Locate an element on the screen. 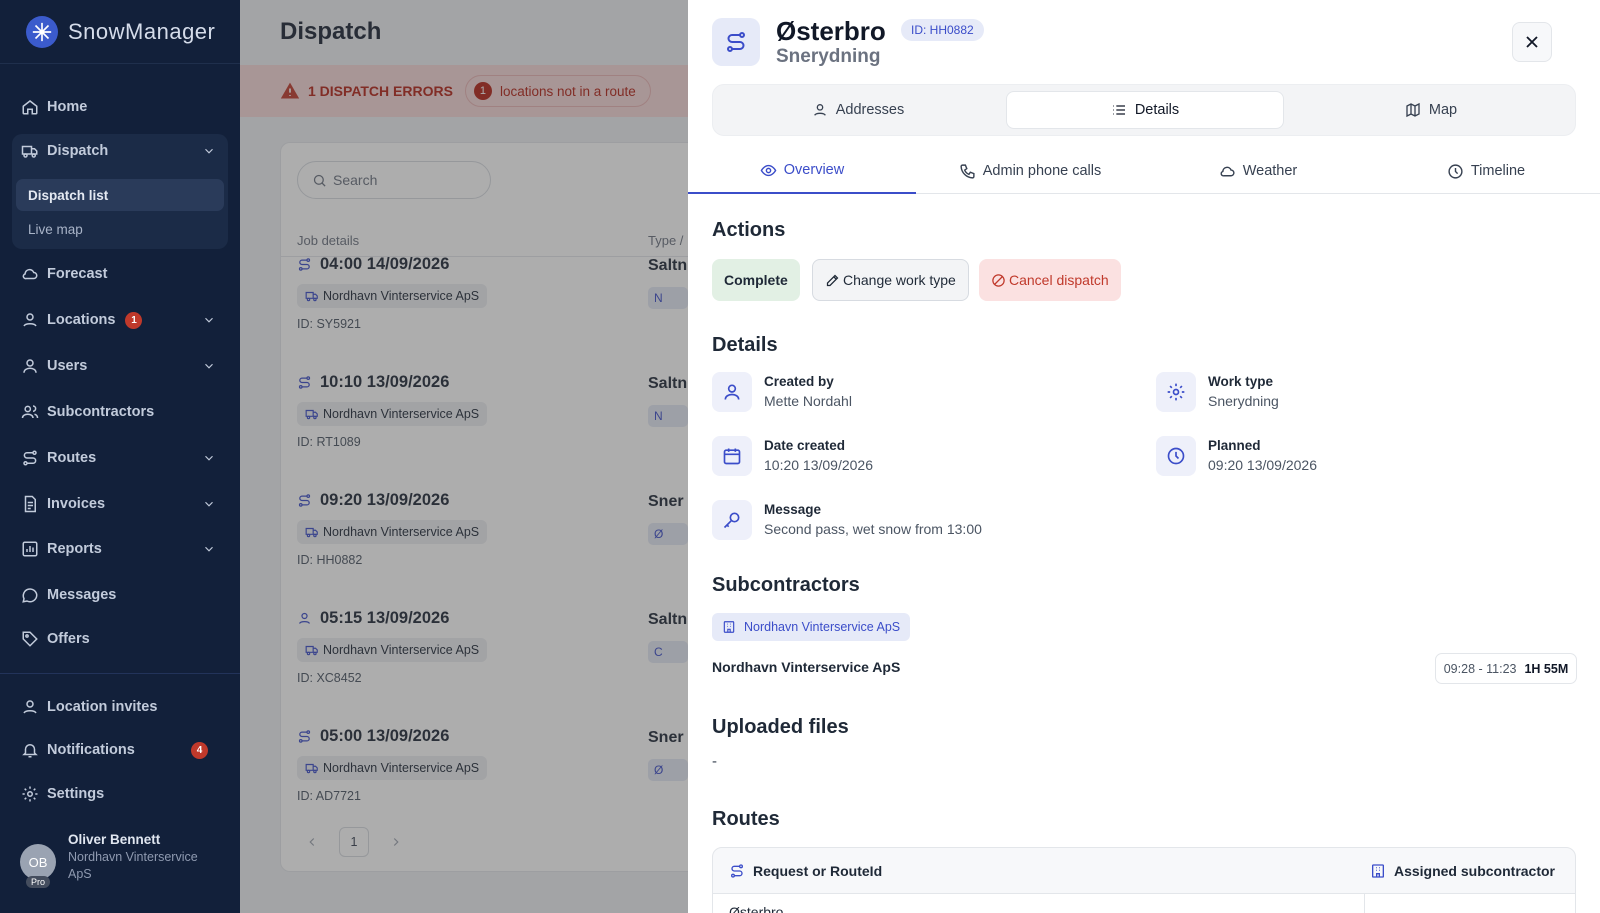 The width and height of the screenshot is (1600, 913). sidebar-item-subcontractors: Subcontractors is located at coordinates (120, 412).